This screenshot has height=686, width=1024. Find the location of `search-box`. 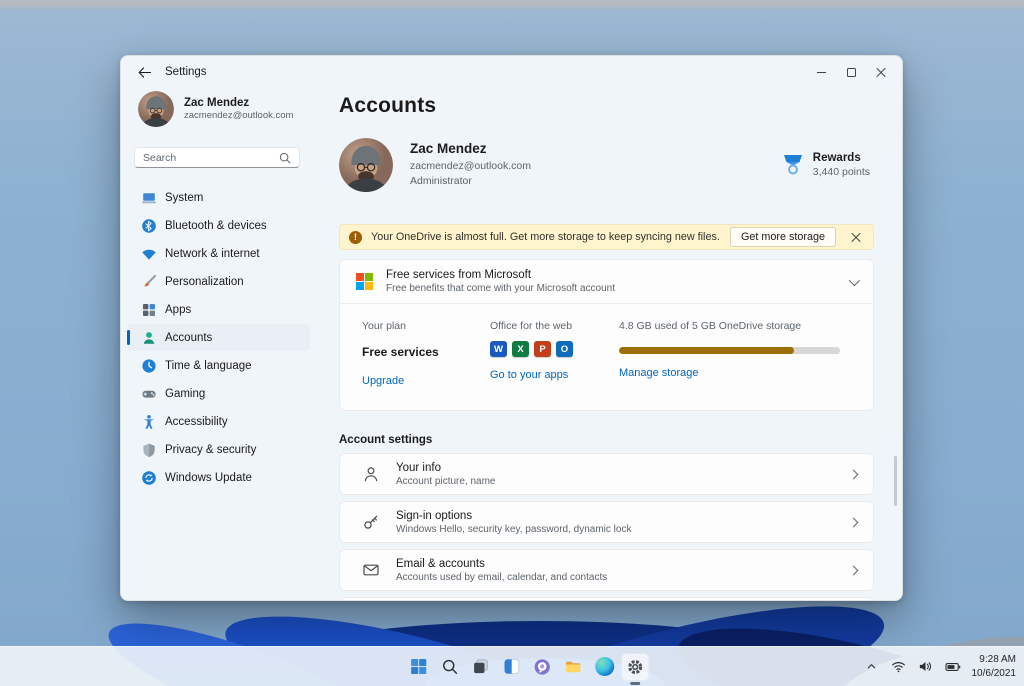

search-box is located at coordinates (217, 157).